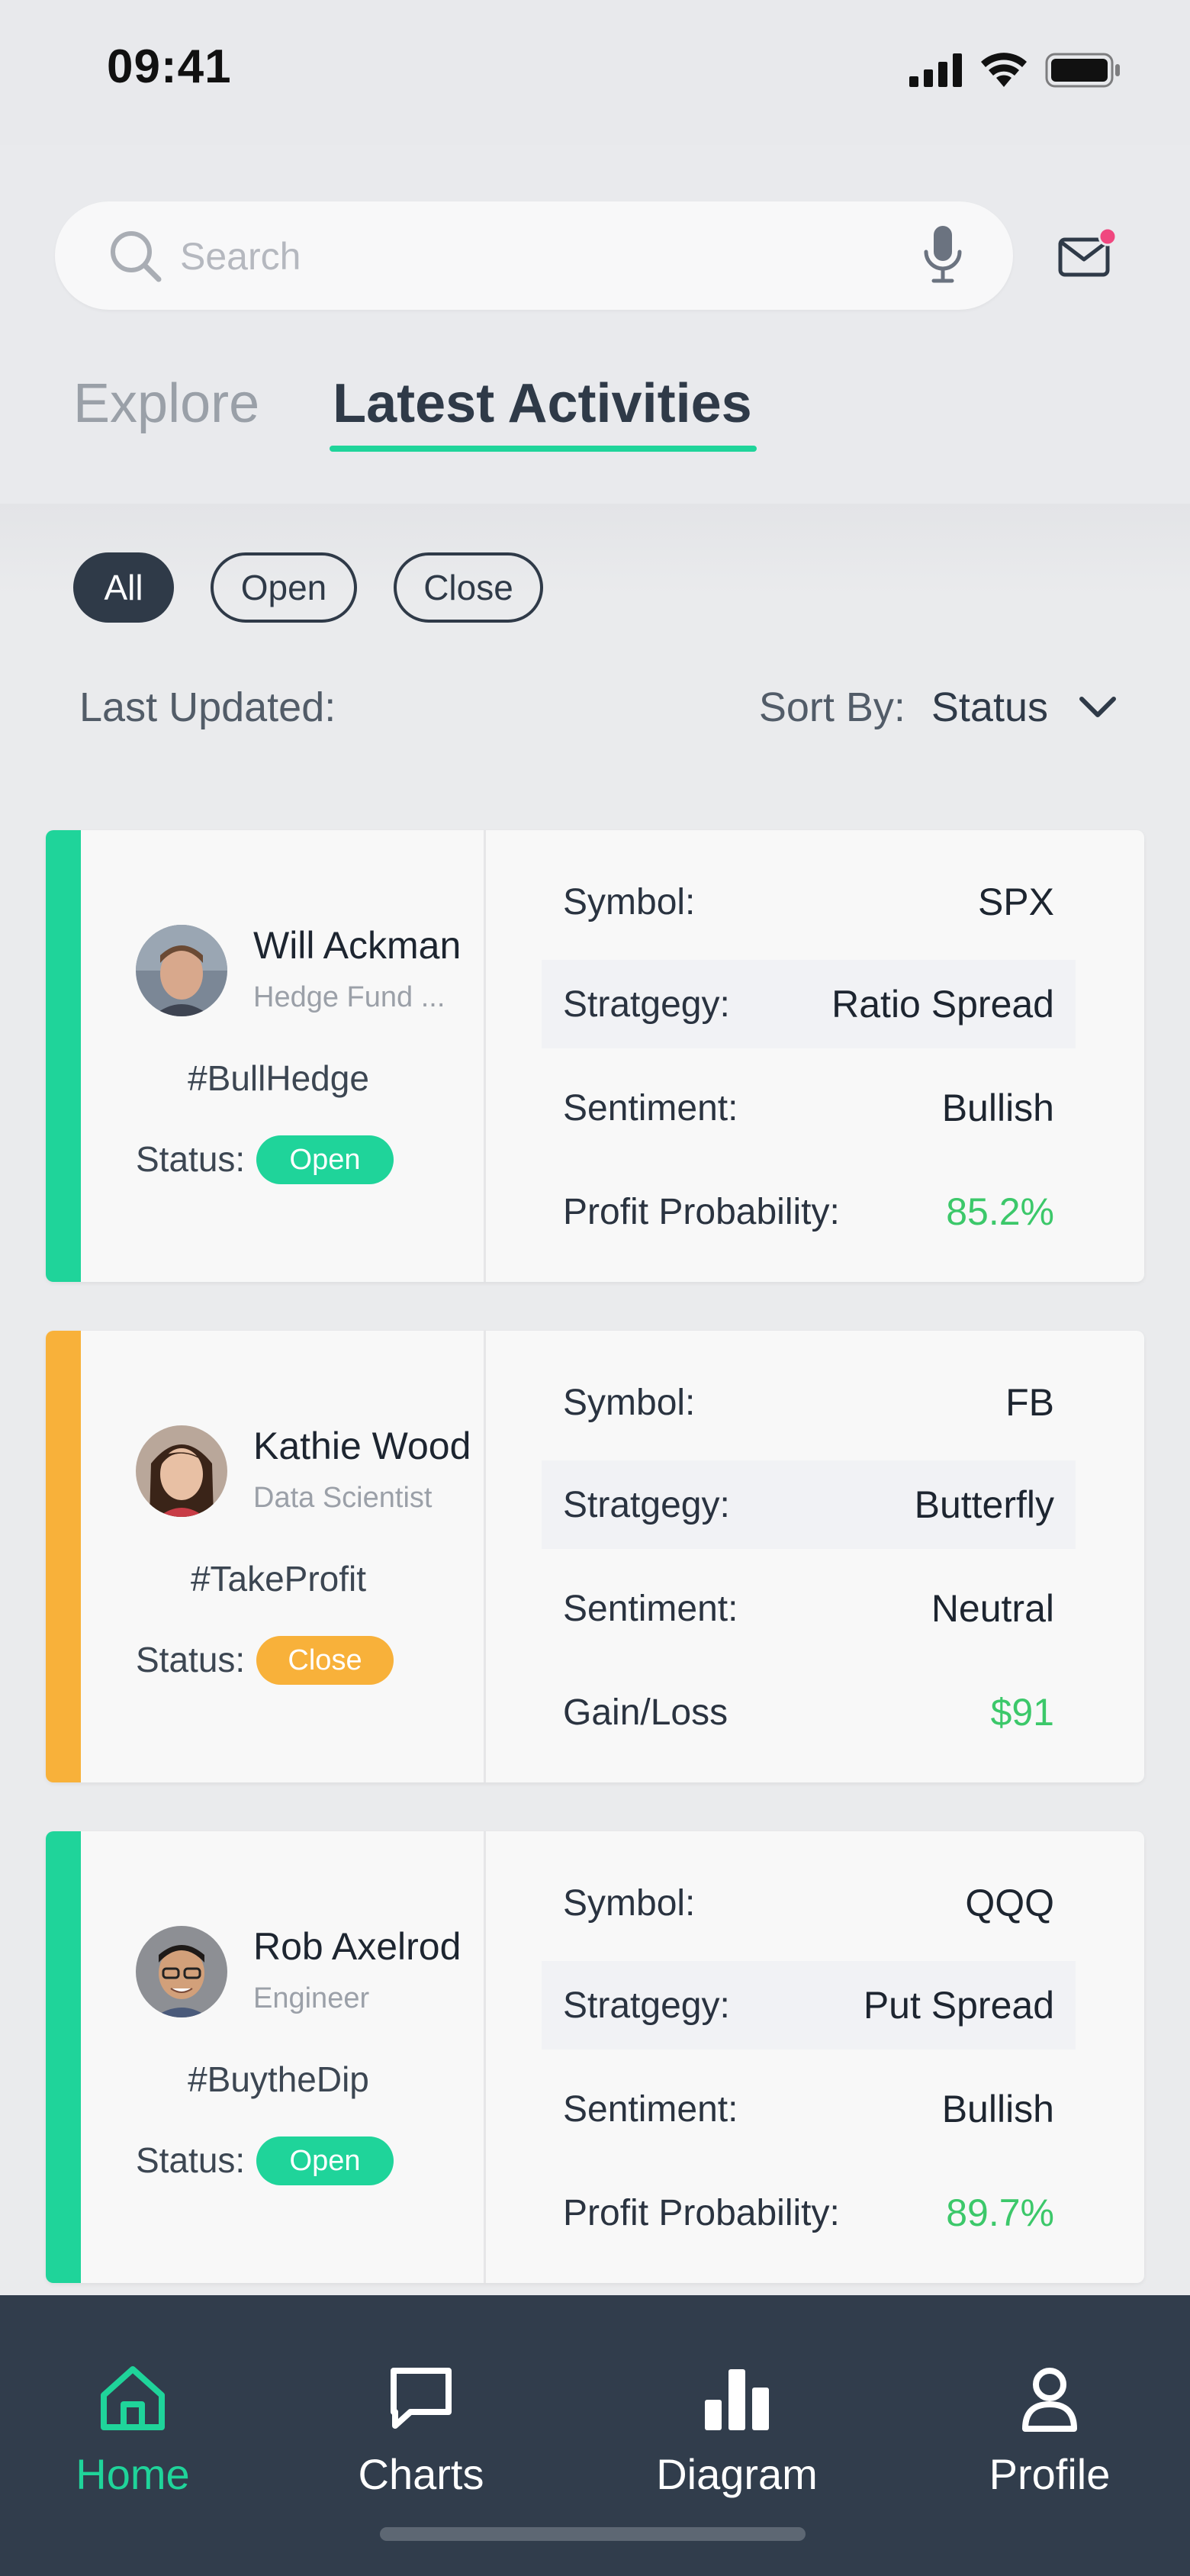 Image resolution: width=1190 pixels, height=2576 pixels. I want to click on nav-label: Home, so click(133, 2474).